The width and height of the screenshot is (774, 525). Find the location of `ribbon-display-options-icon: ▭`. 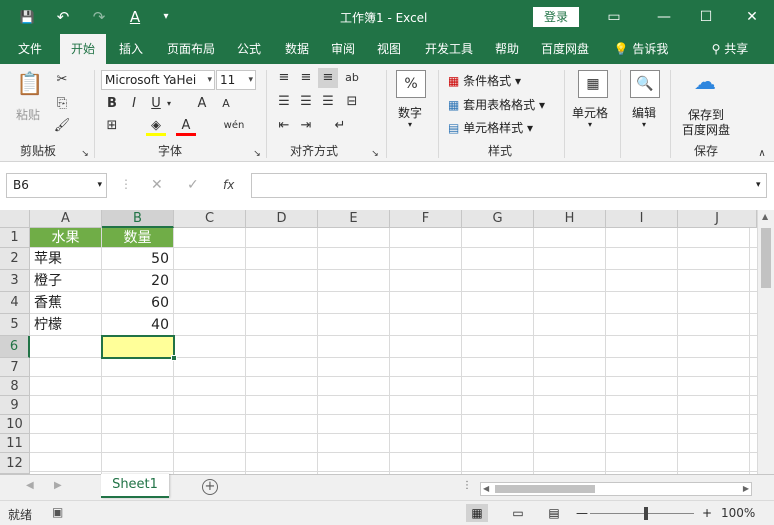

ribbon-display-options-icon: ▭ is located at coordinates (614, 17).